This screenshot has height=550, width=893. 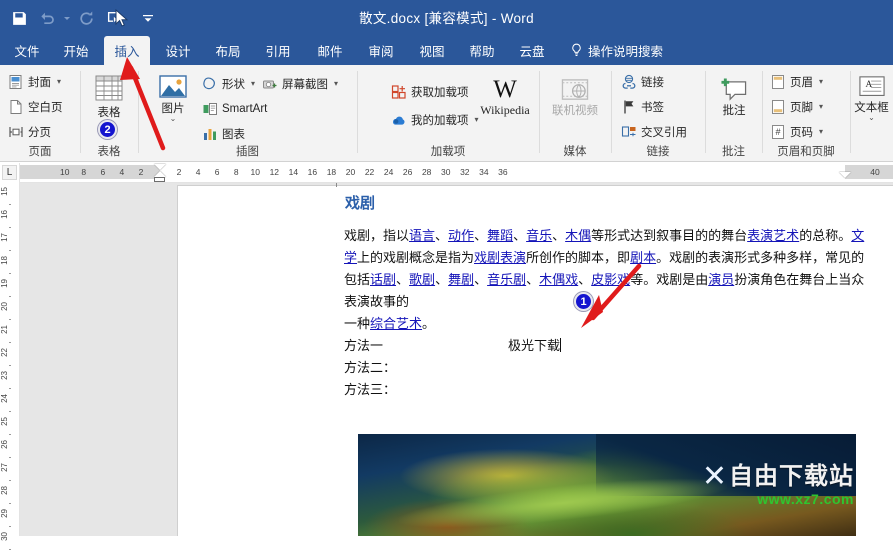 I want to click on document-hyperlink: 舞蹈, so click(x=500, y=236).